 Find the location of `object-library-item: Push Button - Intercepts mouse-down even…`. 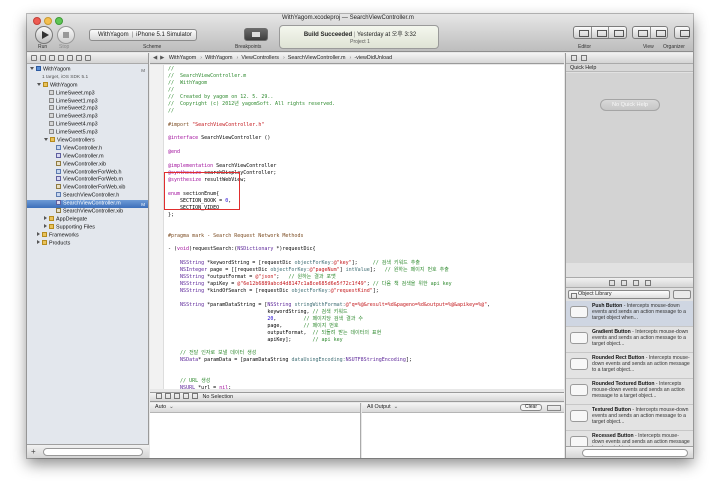

object-library-item: Push Button - Intercepts mouse-down even… is located at coordinates (629, 314).